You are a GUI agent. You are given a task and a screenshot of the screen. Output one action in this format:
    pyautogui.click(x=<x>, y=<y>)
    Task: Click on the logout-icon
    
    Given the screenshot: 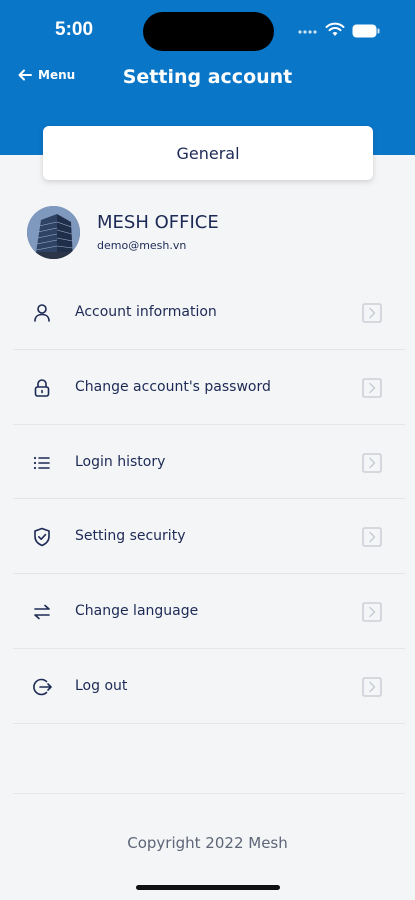 What is the action you would take?
    pyautogui.click(x=42, y=687)
    